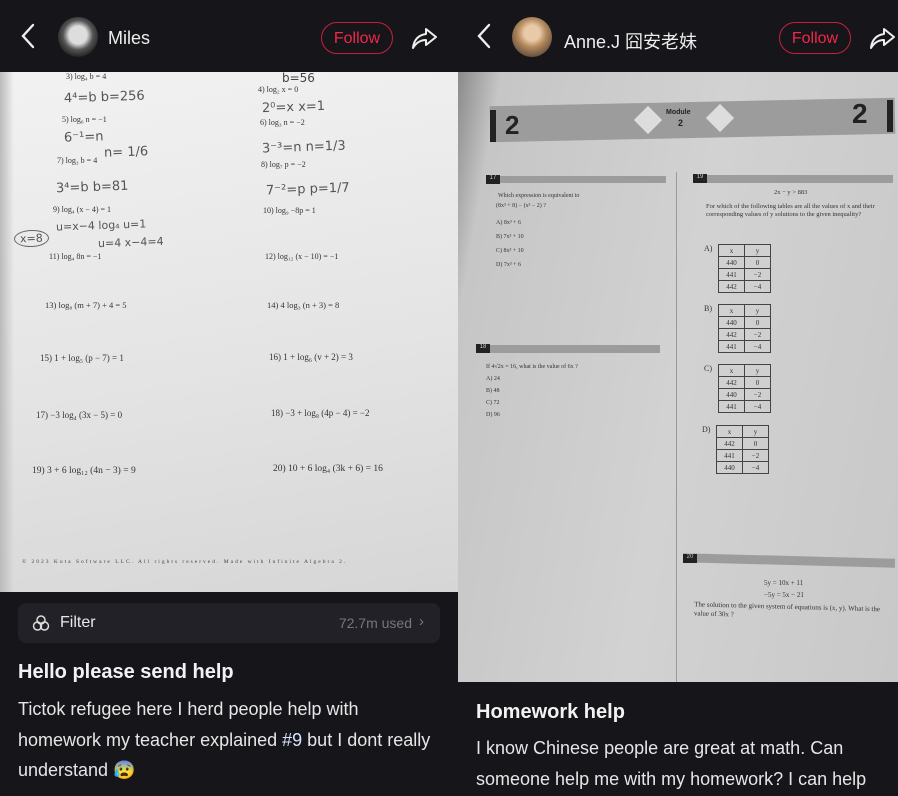 The image size is (898, 796). I want to click on module-number: 2, so click(681, 123).